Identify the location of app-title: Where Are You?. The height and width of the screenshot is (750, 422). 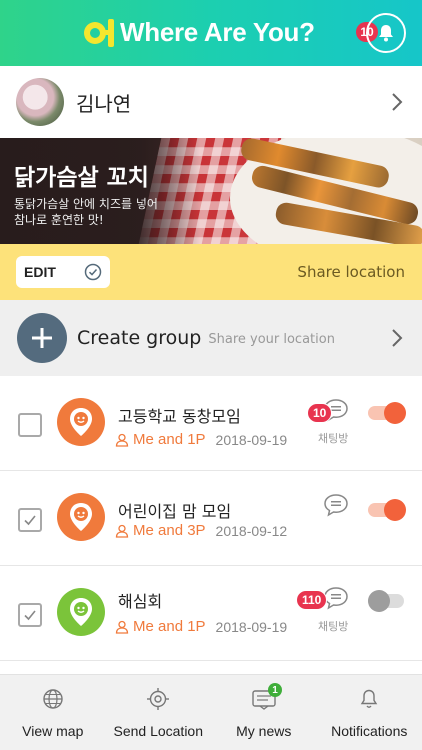
(217, 31).